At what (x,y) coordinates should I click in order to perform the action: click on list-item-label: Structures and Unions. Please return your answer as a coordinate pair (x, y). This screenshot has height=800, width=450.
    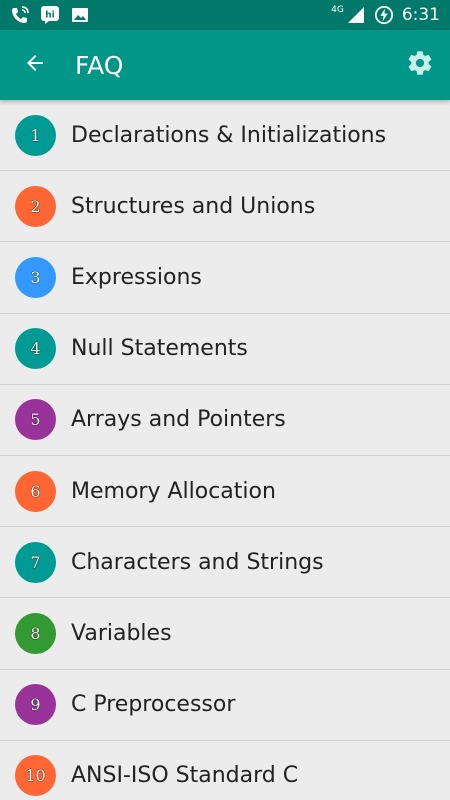
    Looking at the image, I should click on (193, 206).